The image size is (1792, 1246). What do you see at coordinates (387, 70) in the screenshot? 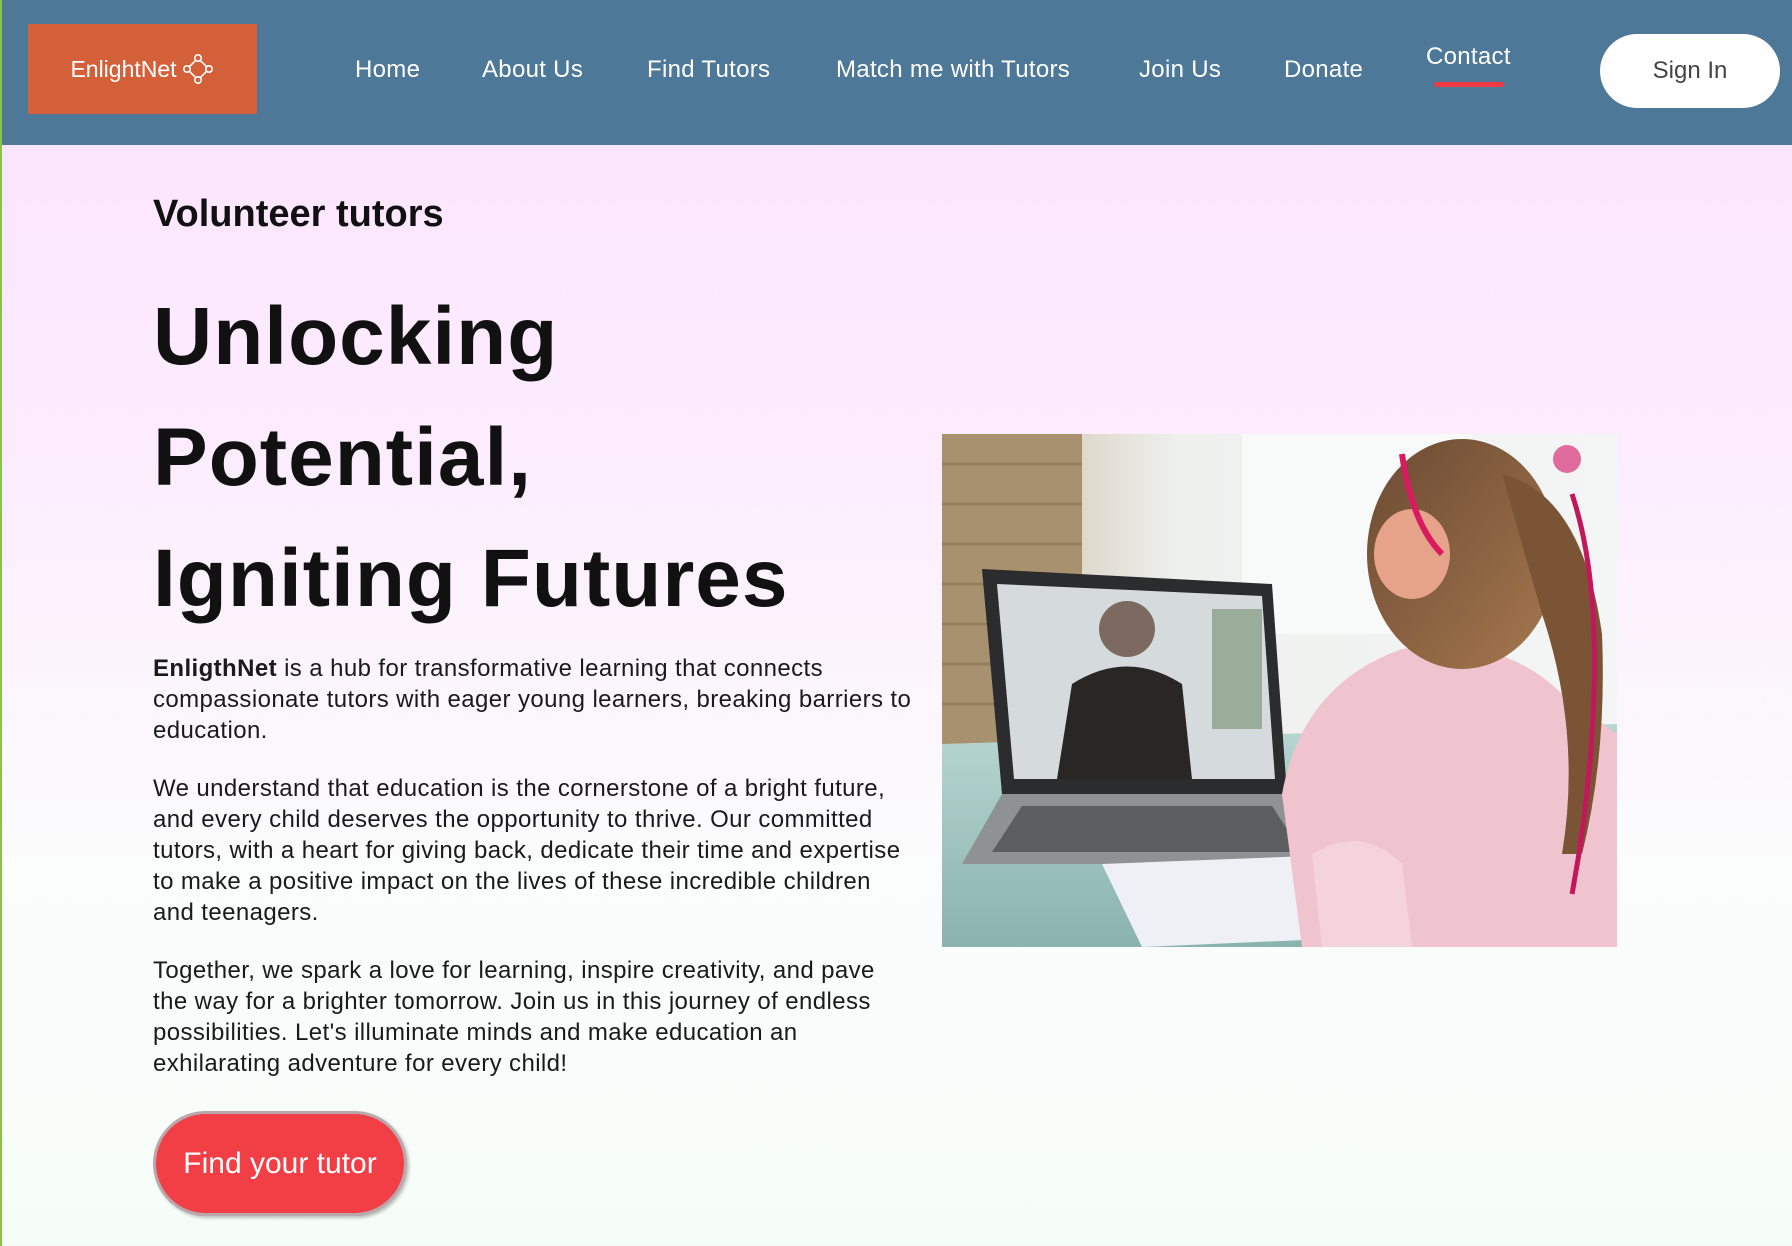
I see `nav-home: Home` at bounding box center [387, 70].